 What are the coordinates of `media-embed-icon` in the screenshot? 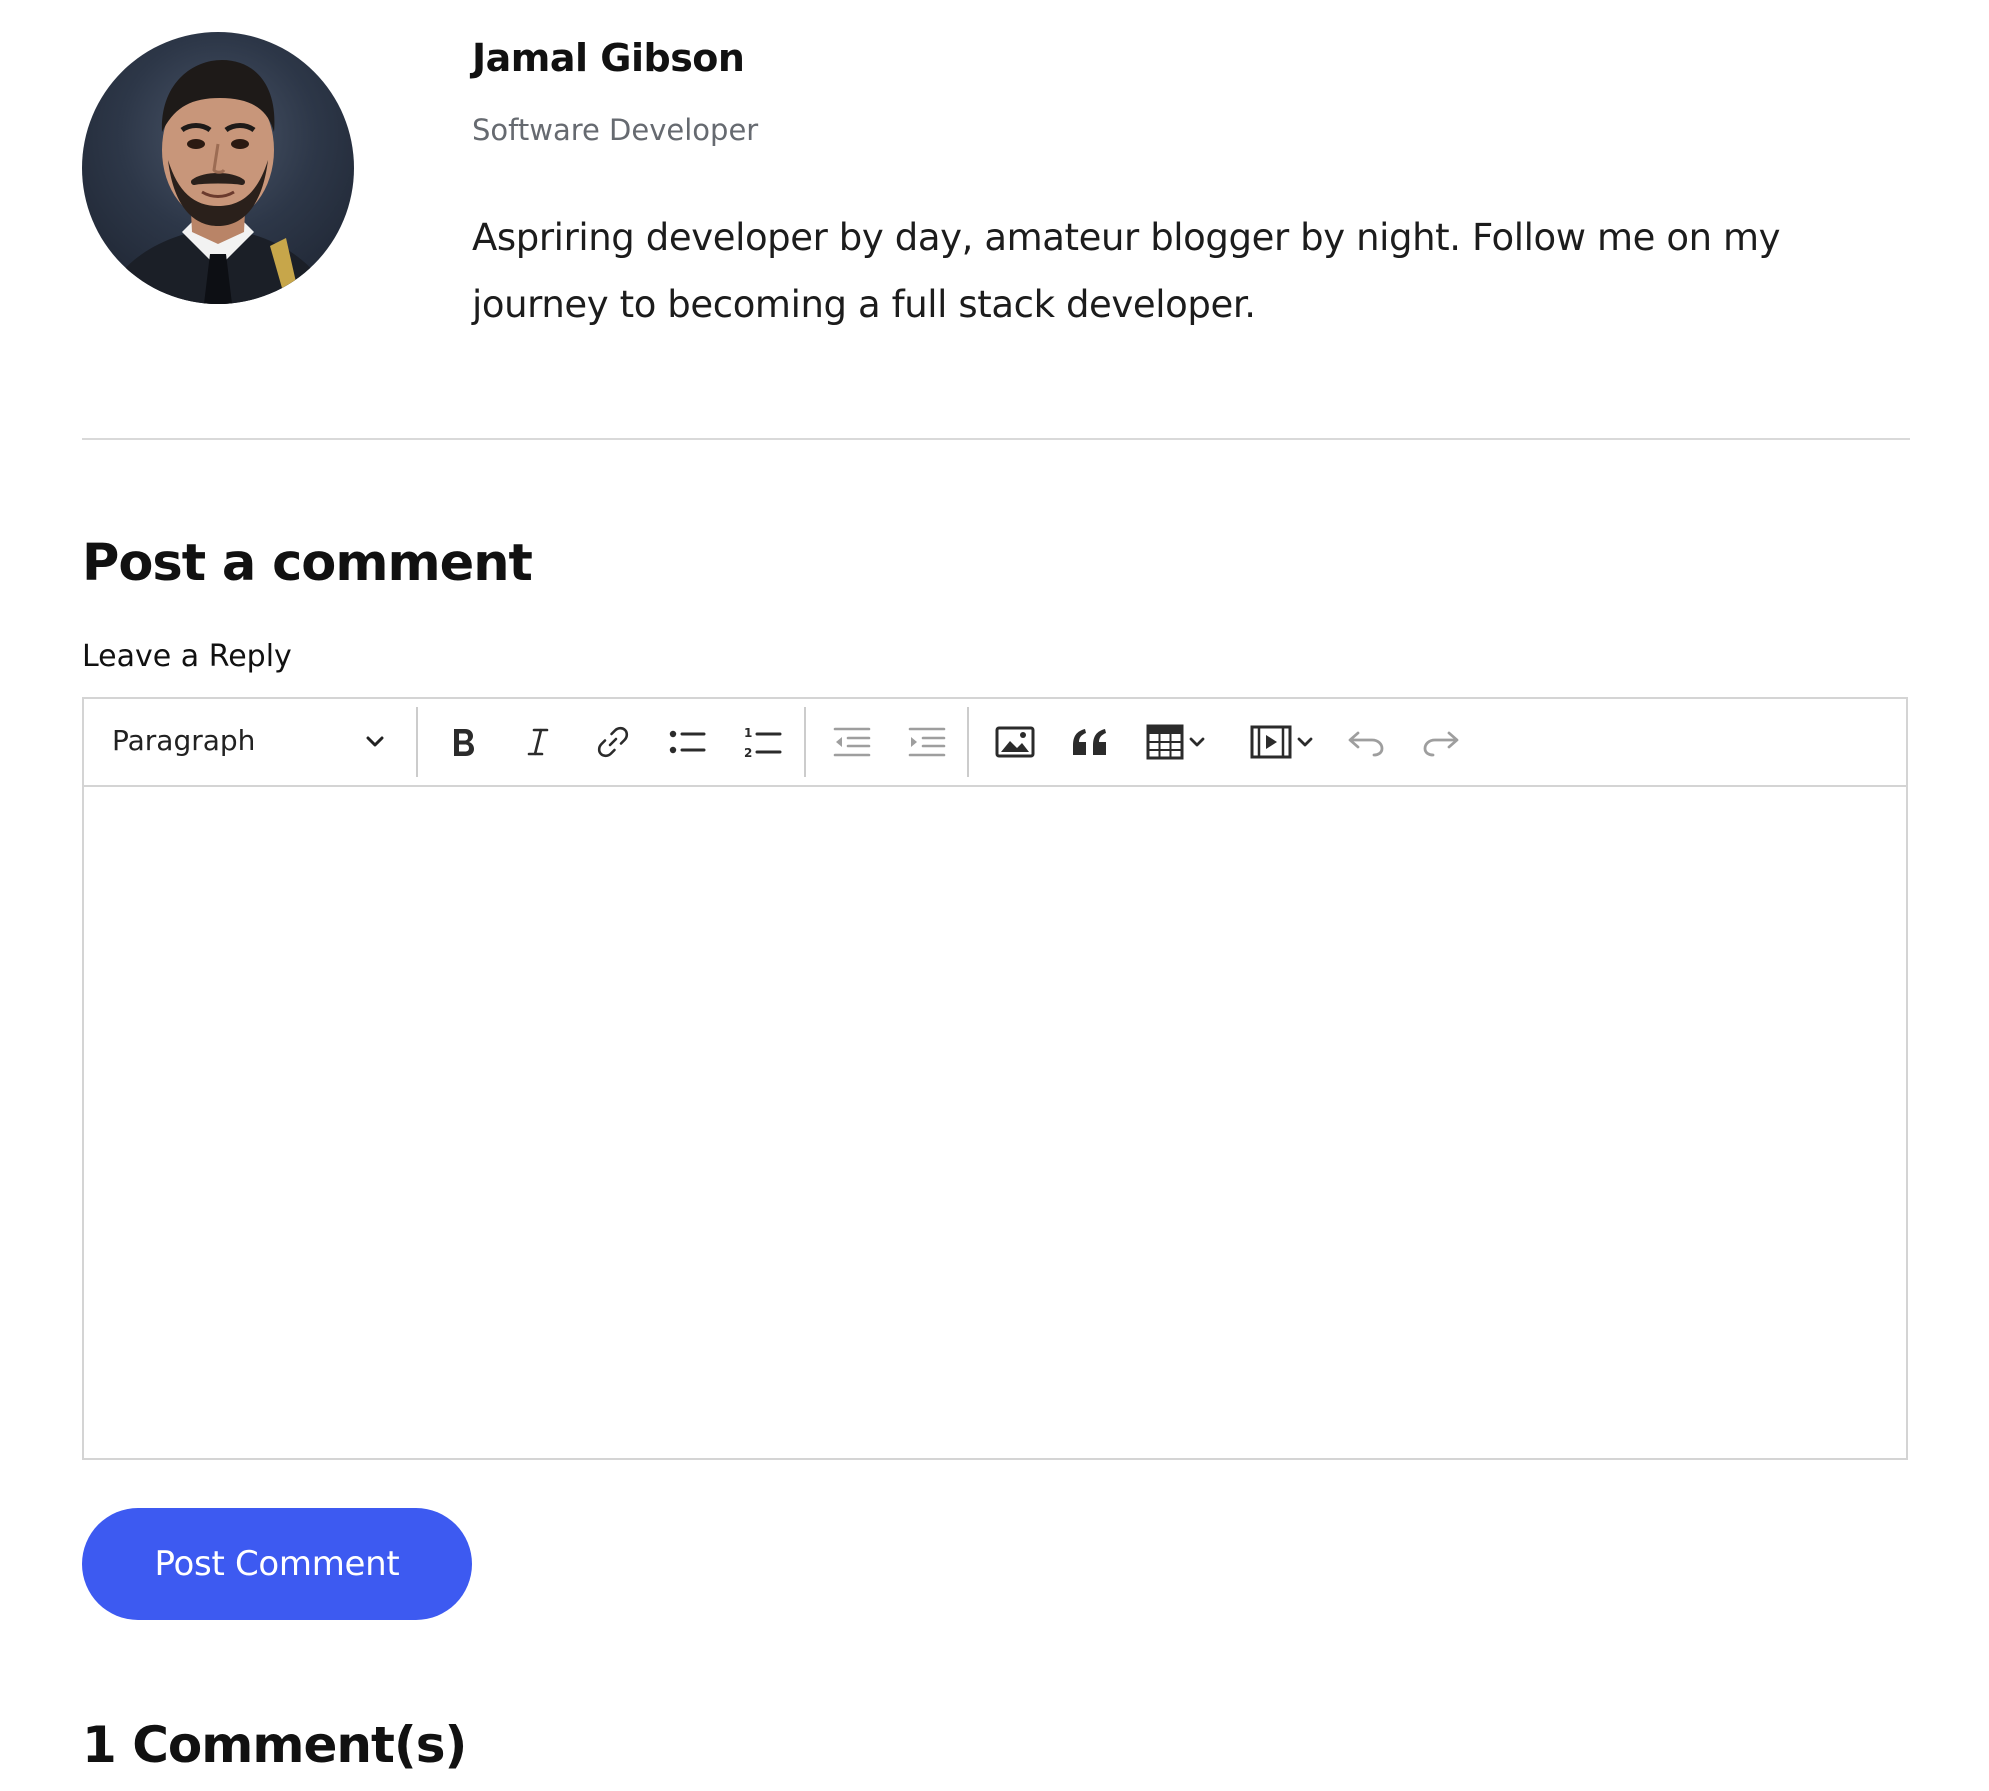 It's located at (1271, 742).